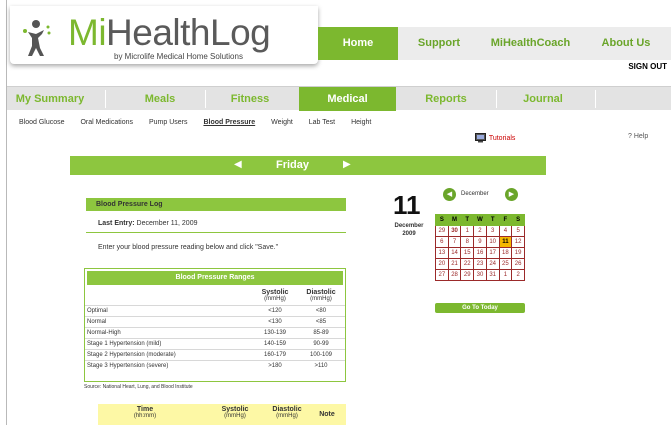 This screenshot has width=671, height=425. I want to click on col-time-unit: (hh:mm), so click(145, 416).